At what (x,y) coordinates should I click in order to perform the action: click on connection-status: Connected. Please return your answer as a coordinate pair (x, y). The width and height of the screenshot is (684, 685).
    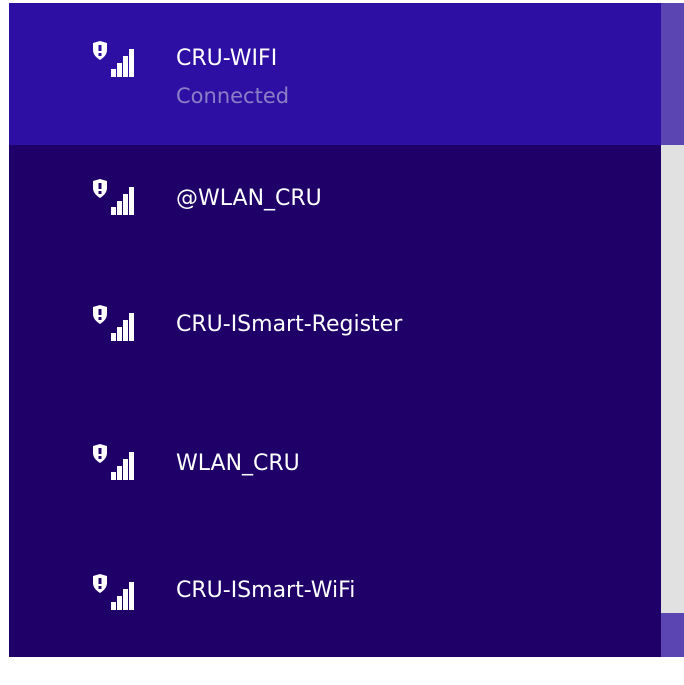
    Looking at the image, I should click on (233, 96).